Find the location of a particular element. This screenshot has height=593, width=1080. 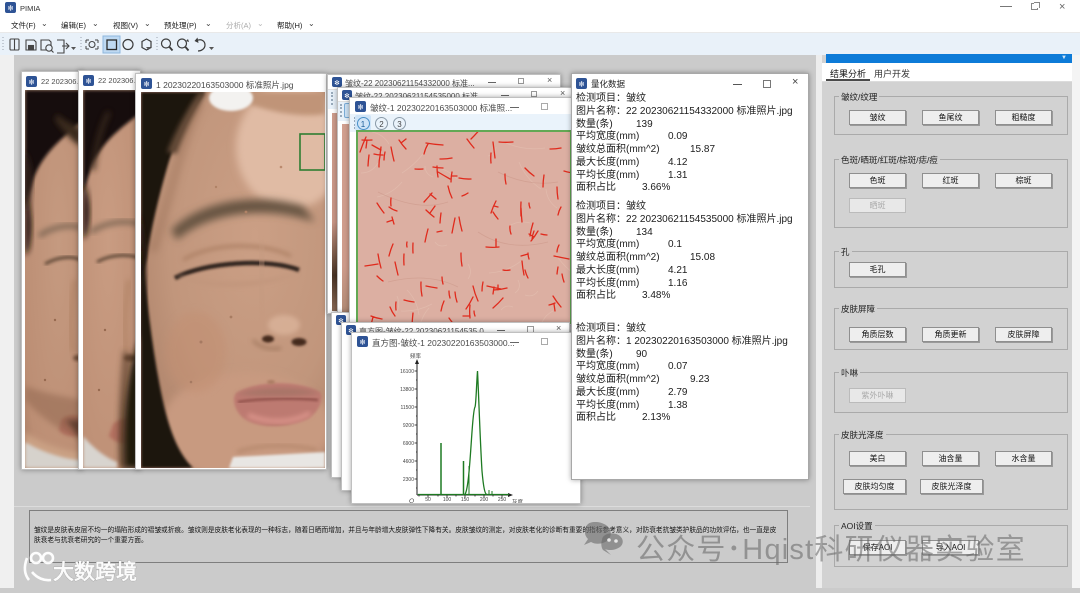

svg-text: 200 is located at coordinates (484, 500).